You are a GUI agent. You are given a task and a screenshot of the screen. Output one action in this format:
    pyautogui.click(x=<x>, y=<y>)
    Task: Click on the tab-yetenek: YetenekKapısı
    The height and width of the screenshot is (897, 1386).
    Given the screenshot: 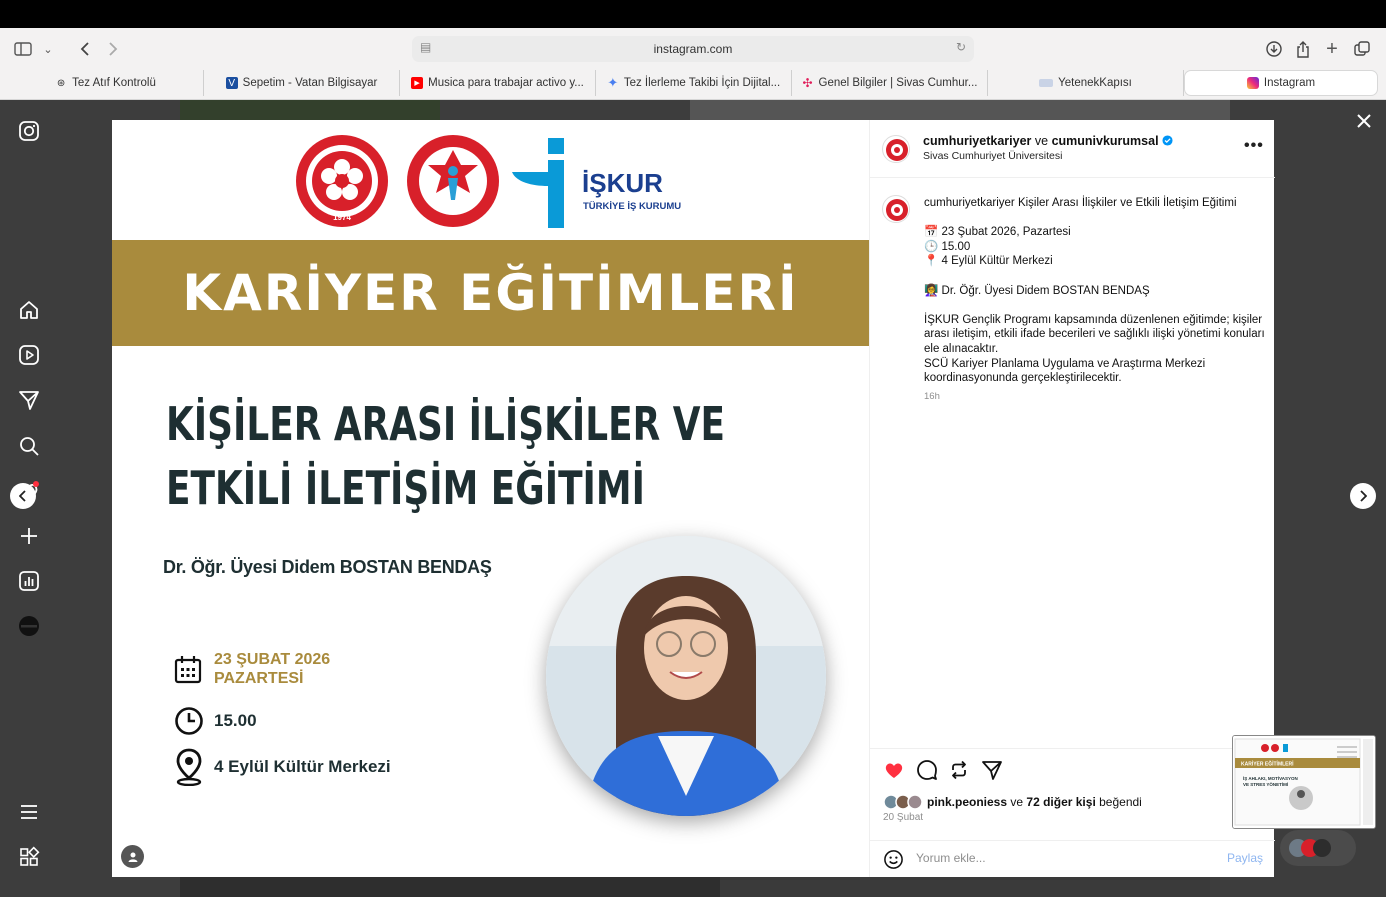 What is the action you would take?
    pyautogui.click(x=1086, y=83)
    